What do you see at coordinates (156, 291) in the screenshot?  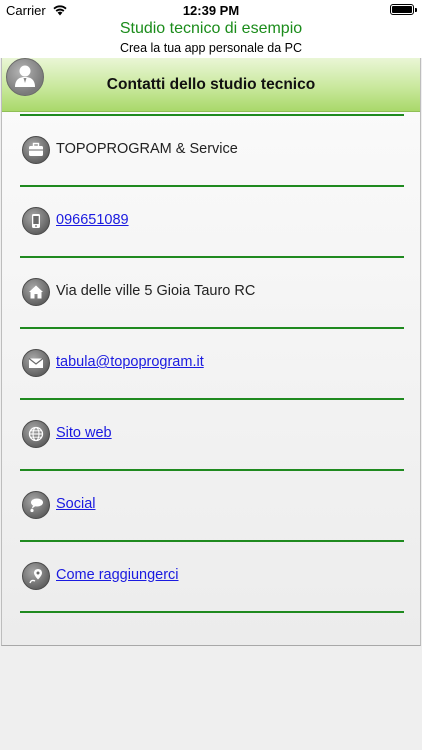 I see `address-text: Via delle ville 5 Gioia Tauro RC` at bounding box center [156, 291].